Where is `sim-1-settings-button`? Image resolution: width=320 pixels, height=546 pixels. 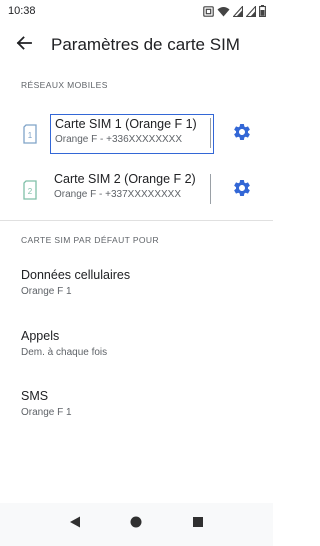 sim-1-settings-button is located at coordinates (242, 134).